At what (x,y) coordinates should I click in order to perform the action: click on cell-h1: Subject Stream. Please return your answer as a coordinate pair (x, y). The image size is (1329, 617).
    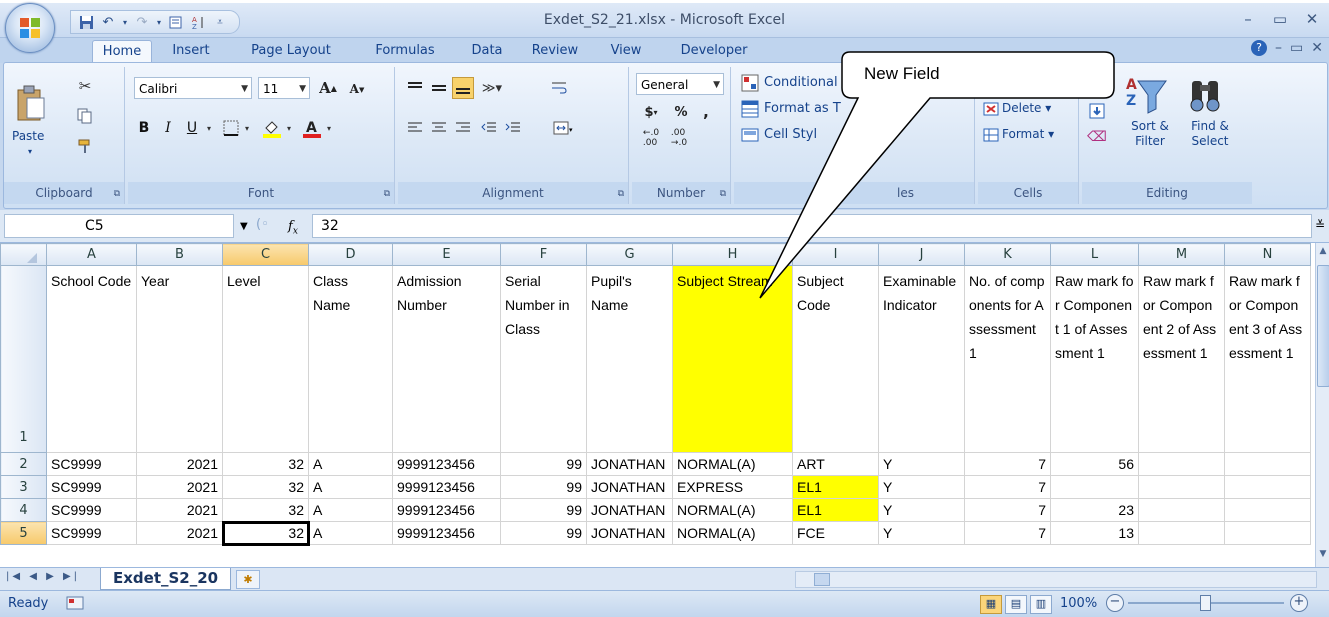
    Looking at the image, I should click on (732, 359).